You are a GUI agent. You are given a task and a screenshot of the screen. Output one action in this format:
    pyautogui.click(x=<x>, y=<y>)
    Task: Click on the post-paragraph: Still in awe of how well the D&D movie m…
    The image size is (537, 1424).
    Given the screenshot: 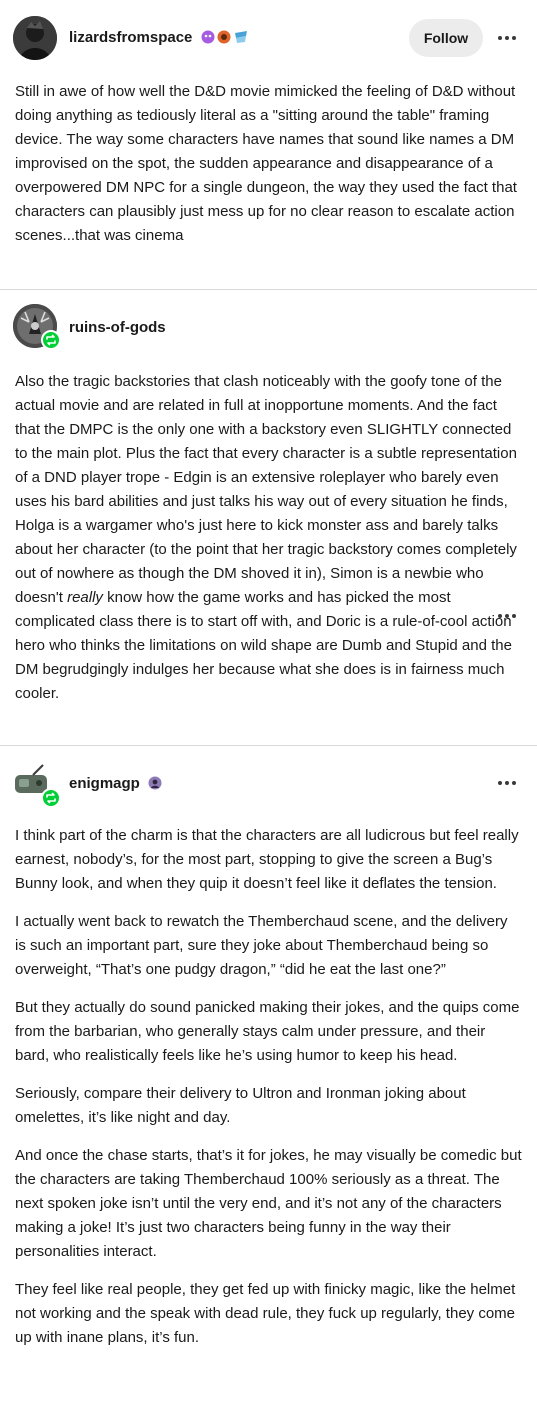 What is the action you would take?
    pyautogui.click(x=266, y=163)
    